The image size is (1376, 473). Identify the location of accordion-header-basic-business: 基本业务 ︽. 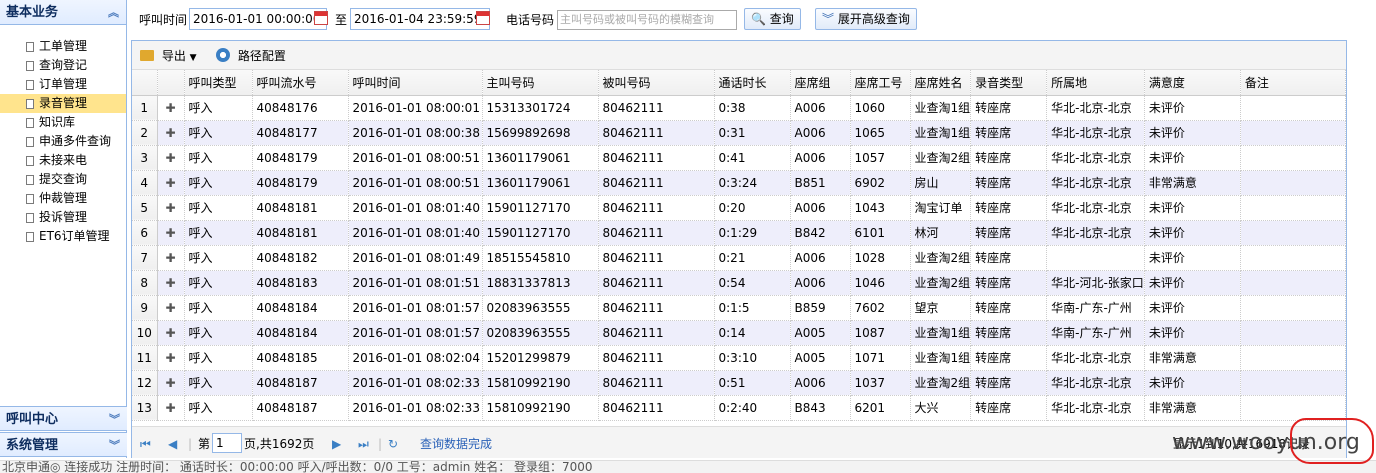
(63, 12).